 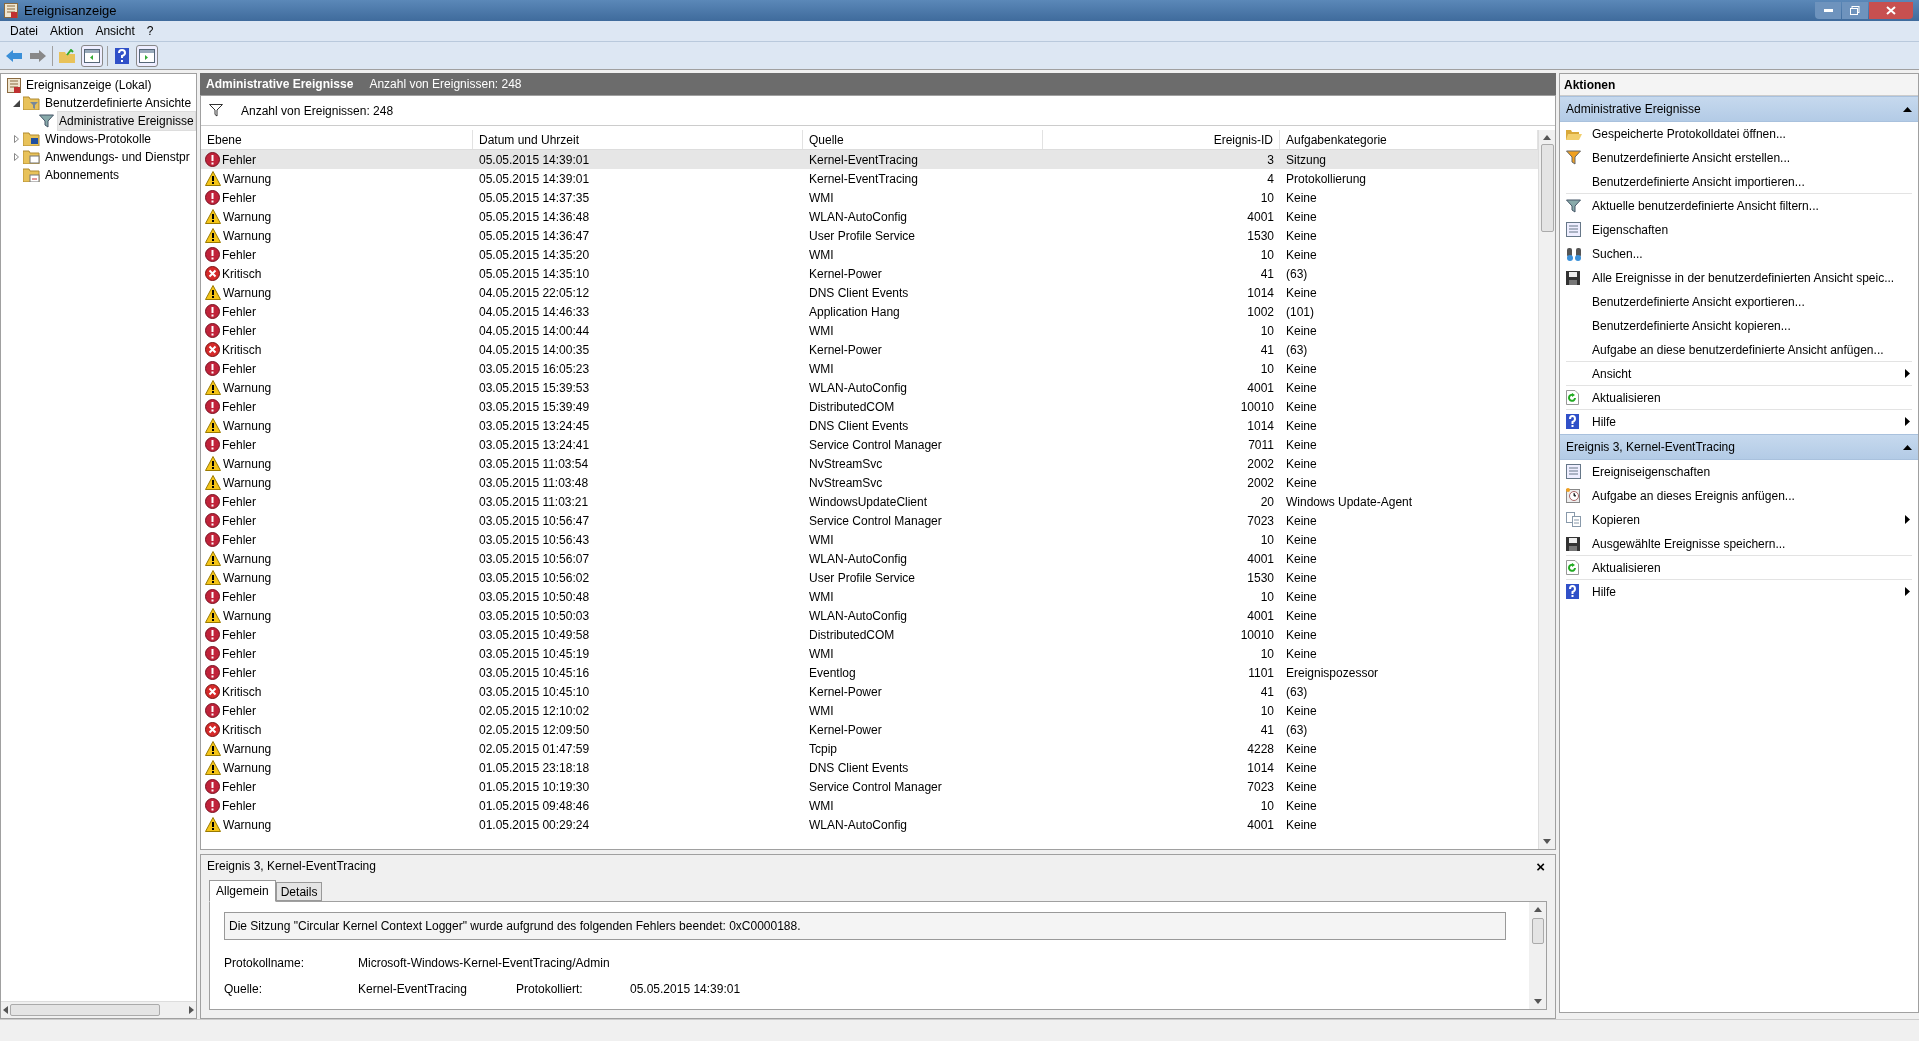 I want to click on table-row: Fehler 03.05.2015 10:50:48 WMI 10 Keine, so click(x=869, y=596).